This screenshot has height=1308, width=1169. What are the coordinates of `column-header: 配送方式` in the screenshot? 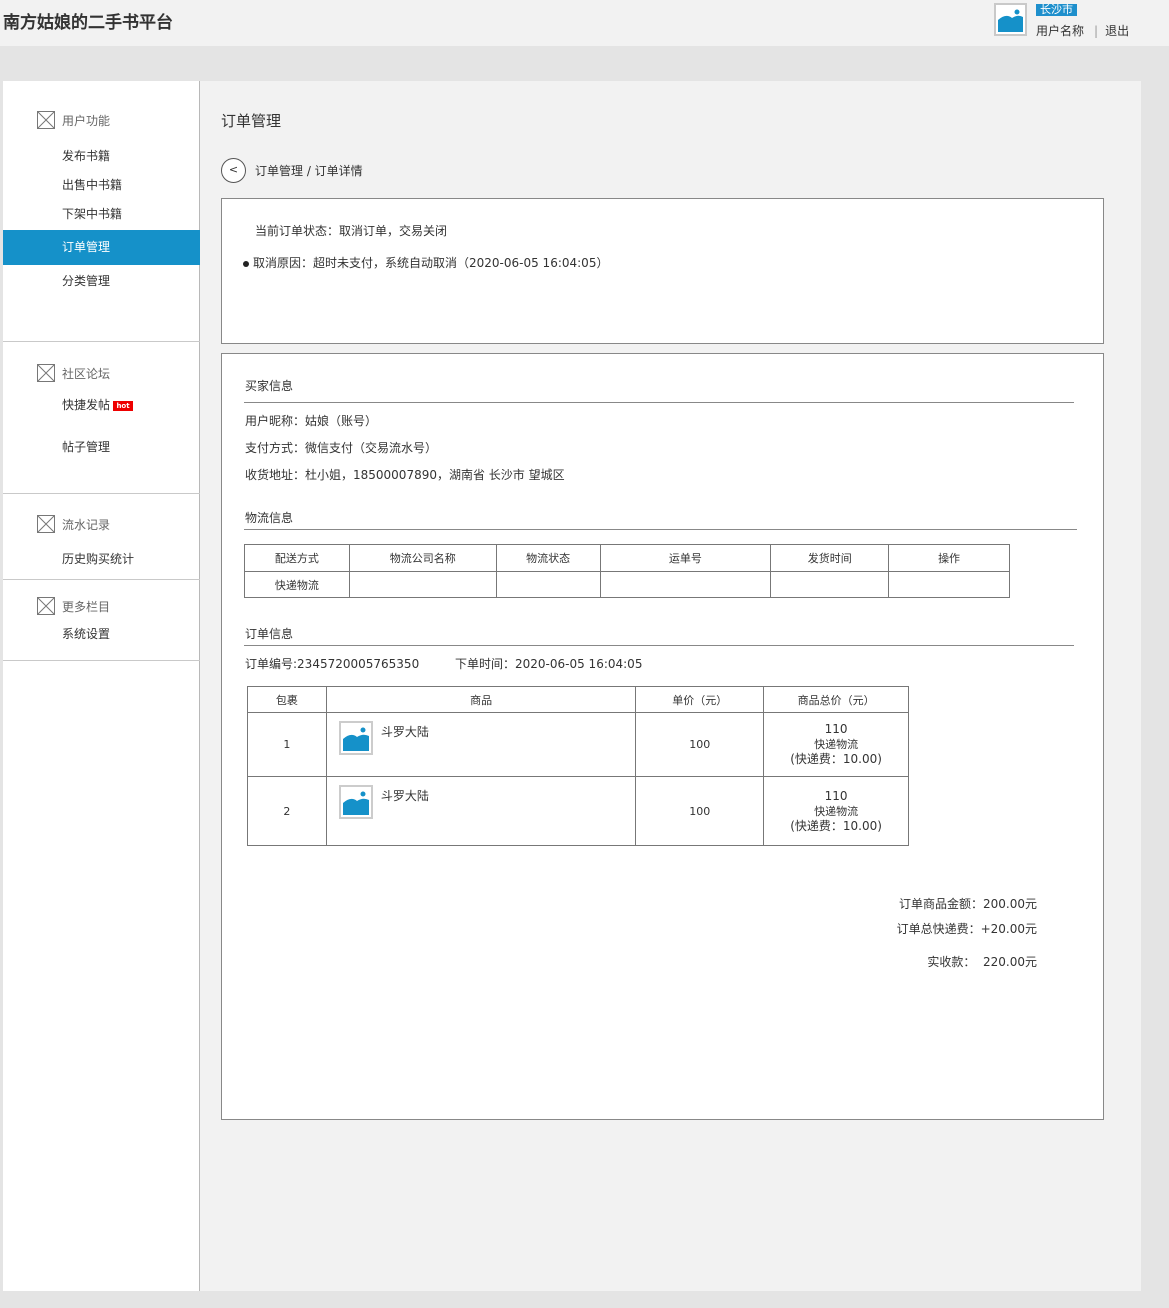 It's located at (297, 558).